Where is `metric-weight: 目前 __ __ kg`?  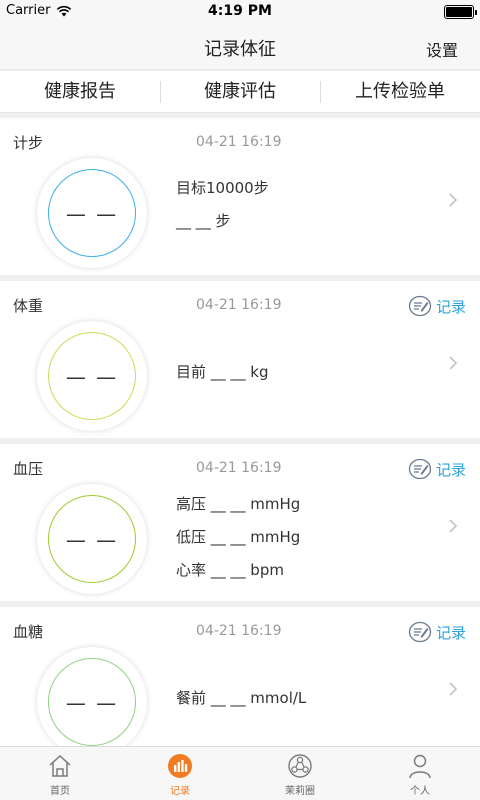 metric-weight: 目前 __ __ kg is located at coordinates (222, 372).